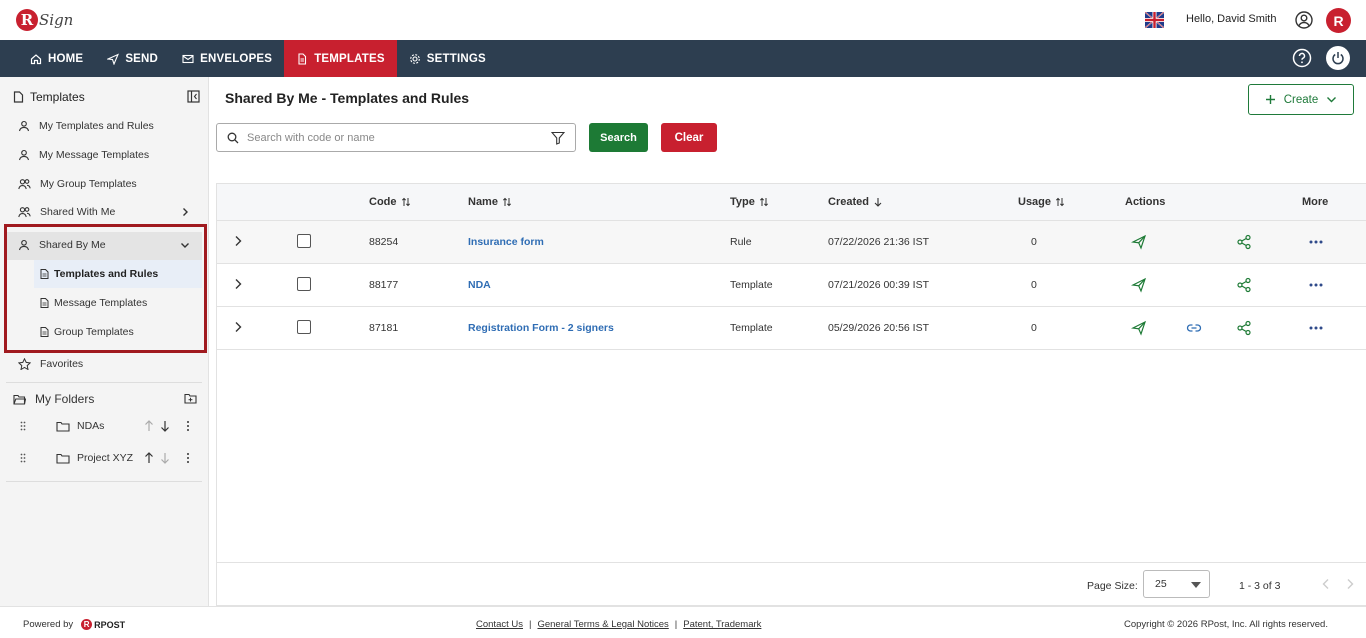 This screenshot has height=638, width=1366. Describe the element at coordinates (1161, 584) in the screenshot. I see `page-size-value: 25` at that location.